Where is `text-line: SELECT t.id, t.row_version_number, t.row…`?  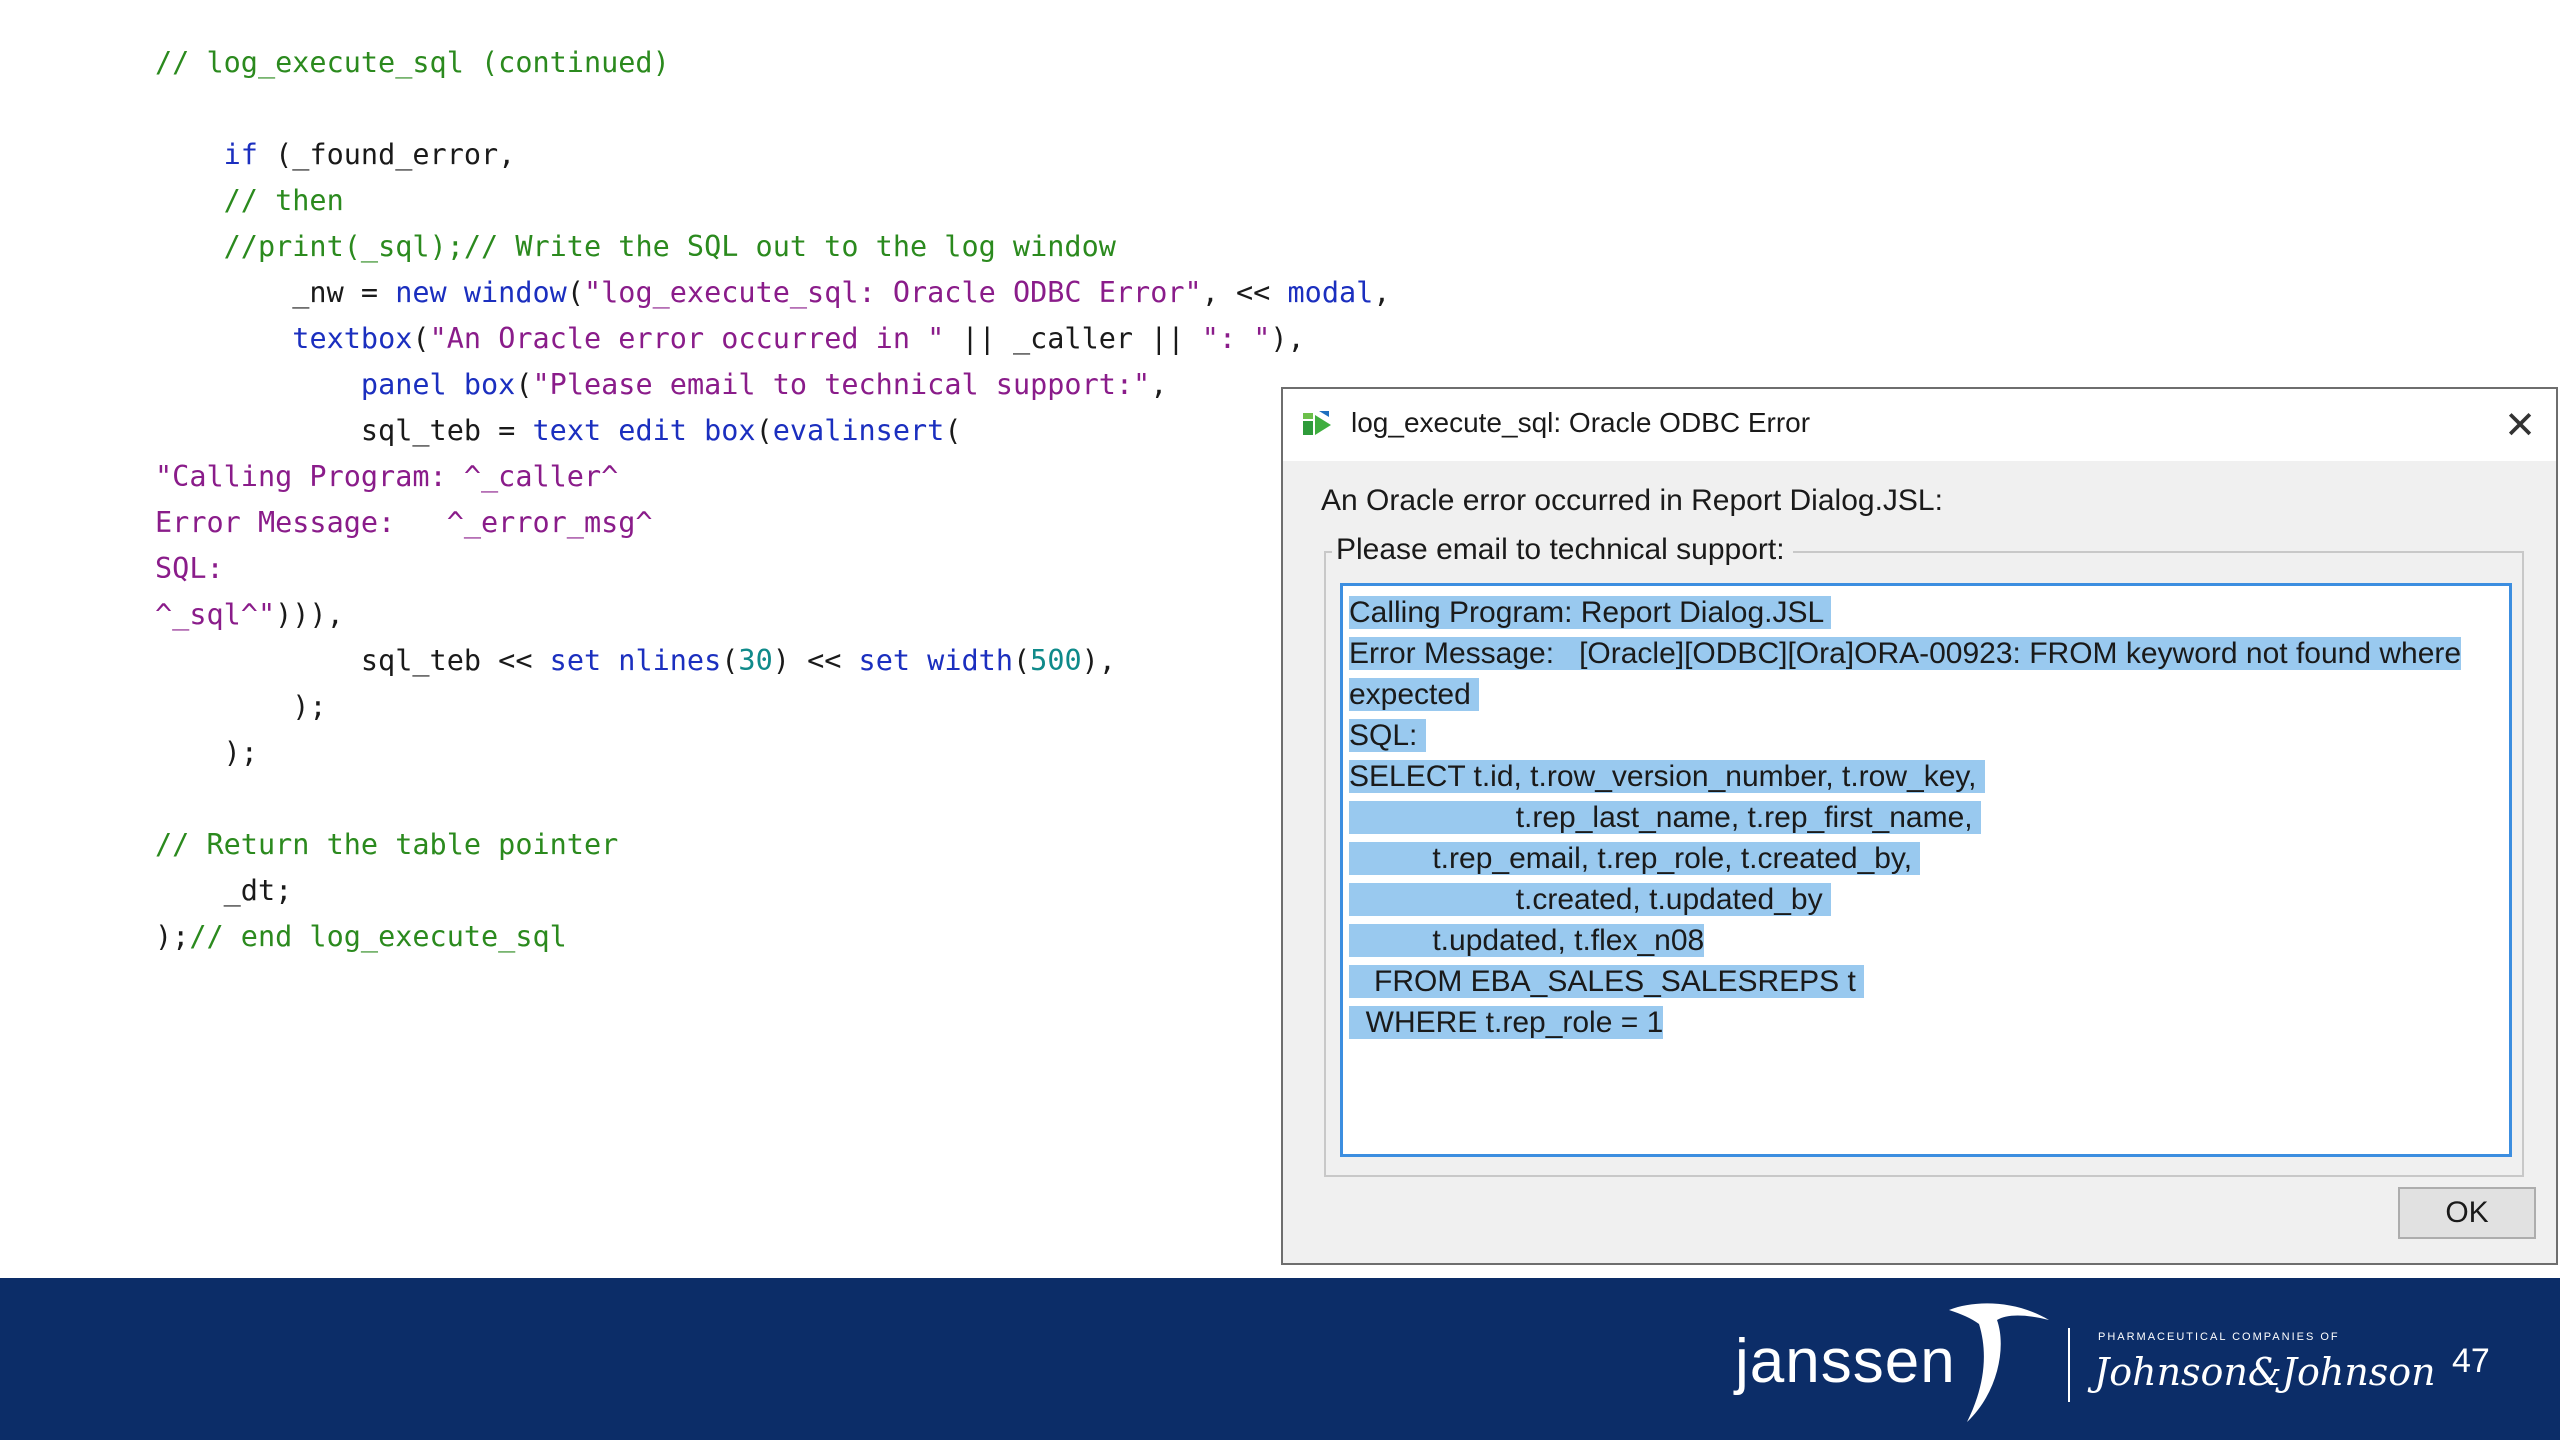
text-line: SELECT t.id, t.row_version_number, t.row… is located at coordinates (1926, 776).